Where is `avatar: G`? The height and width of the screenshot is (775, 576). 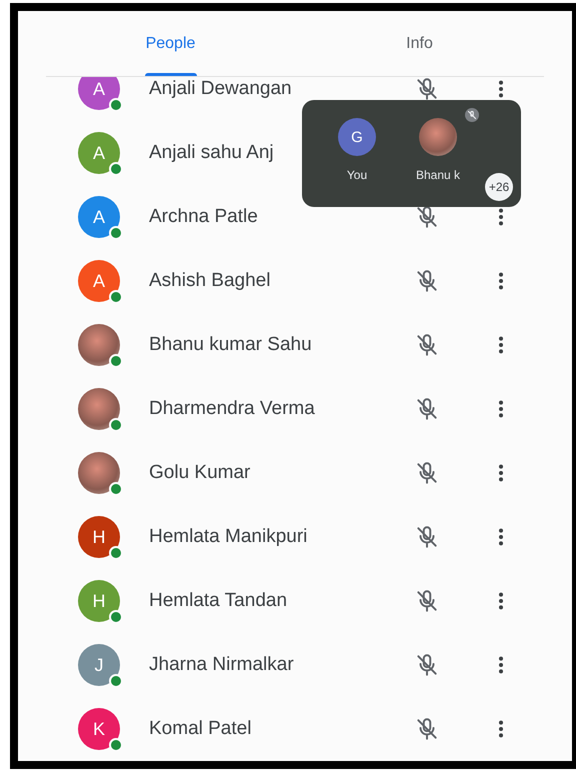
avatar: G is located at coordinates (357, 137).